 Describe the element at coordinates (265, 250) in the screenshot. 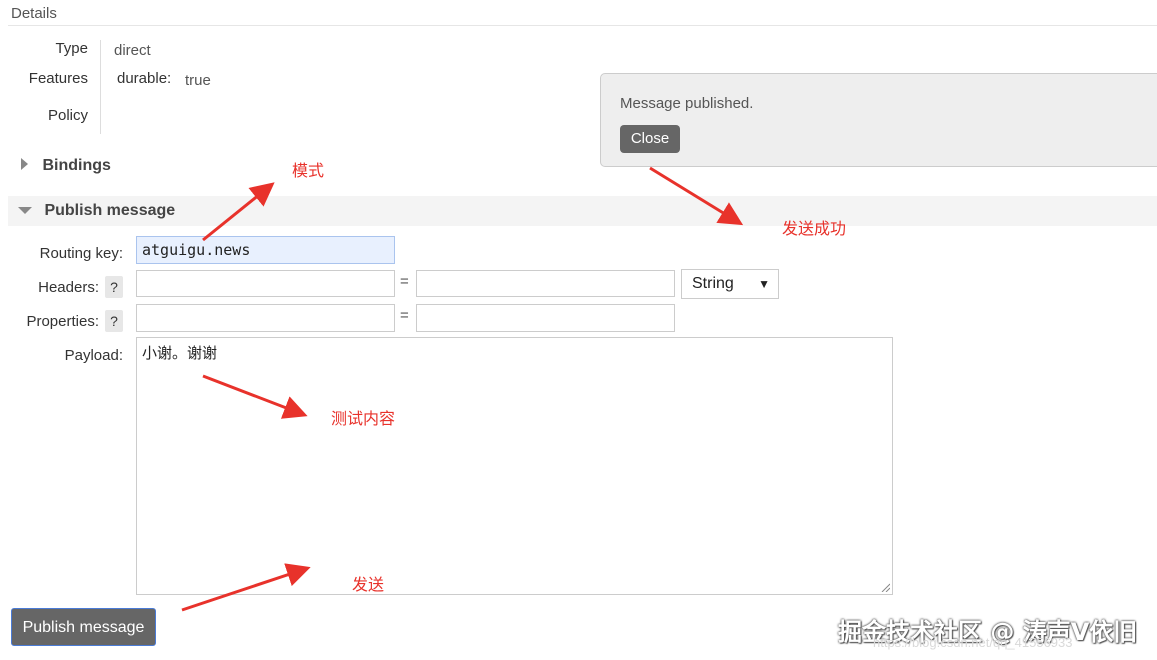

I see `routing-key-input: atguigu.news` at that location.